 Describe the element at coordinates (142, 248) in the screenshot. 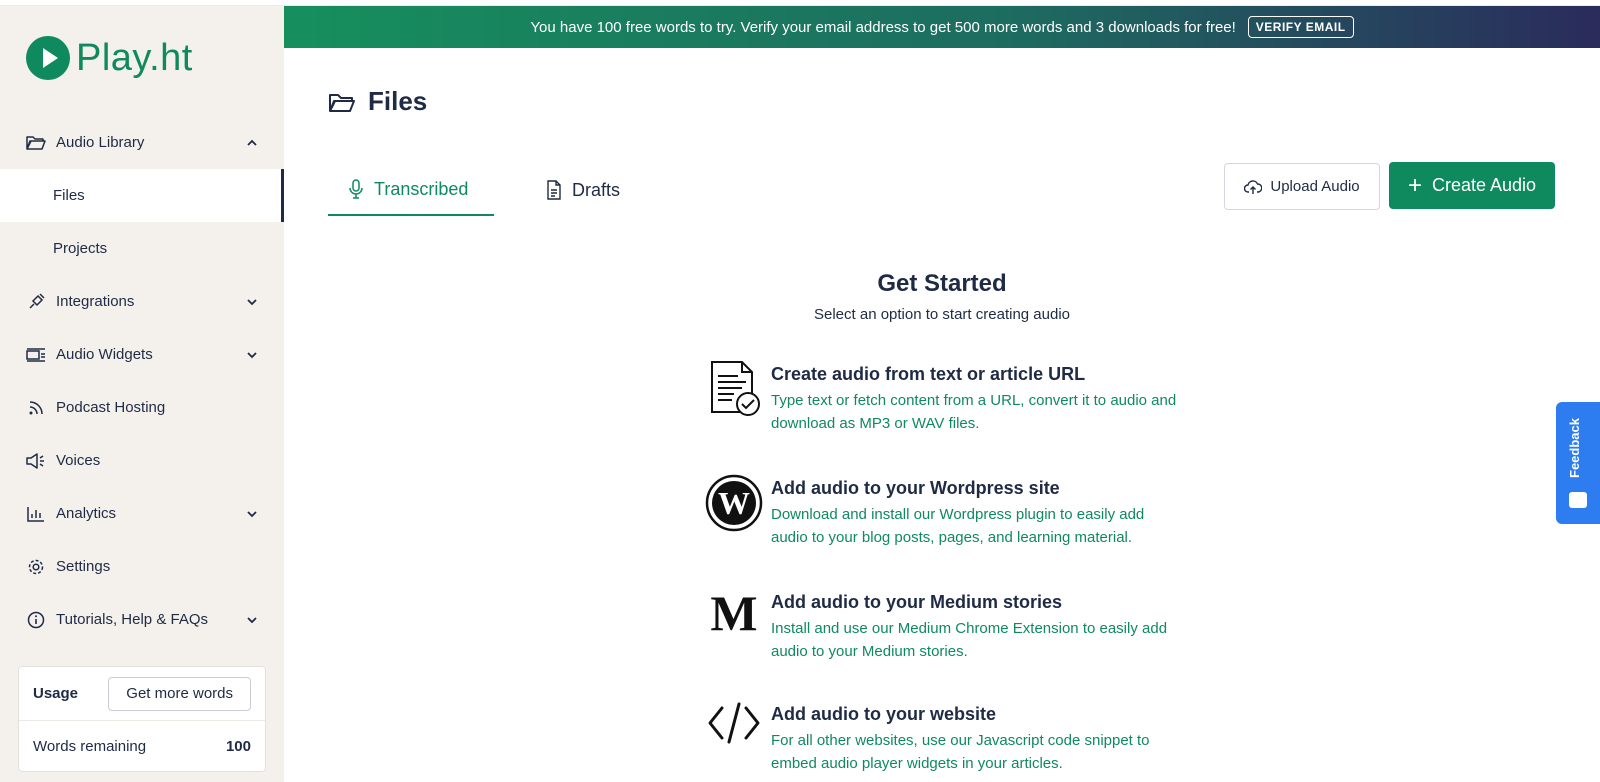

I see `sidebar-item-projects: Projects` at that location.